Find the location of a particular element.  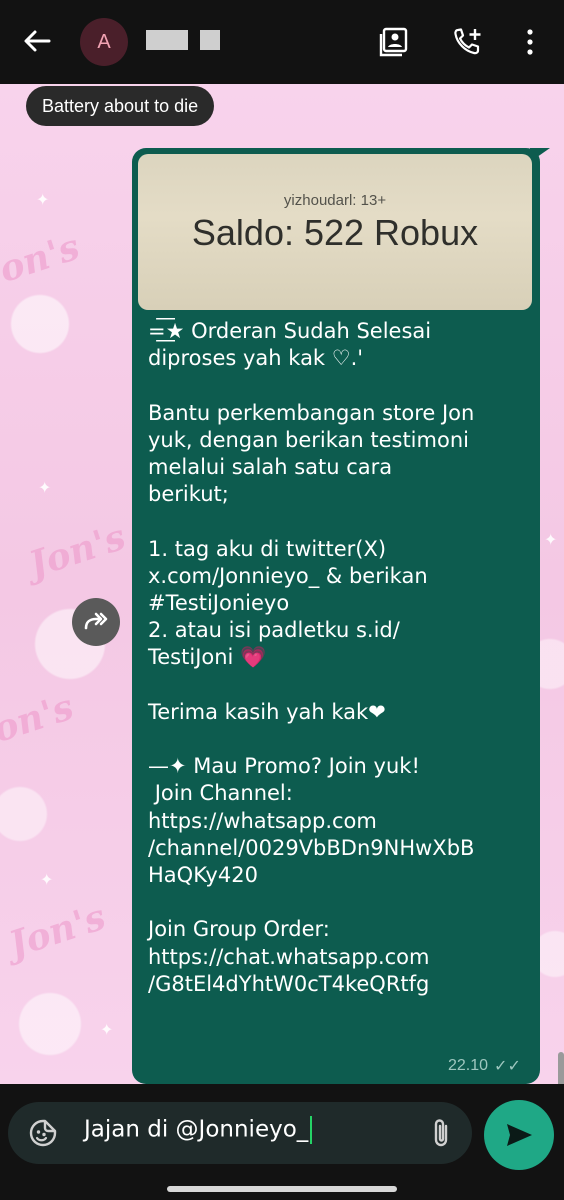

bubble-tail is located at coordinates (540, 155).